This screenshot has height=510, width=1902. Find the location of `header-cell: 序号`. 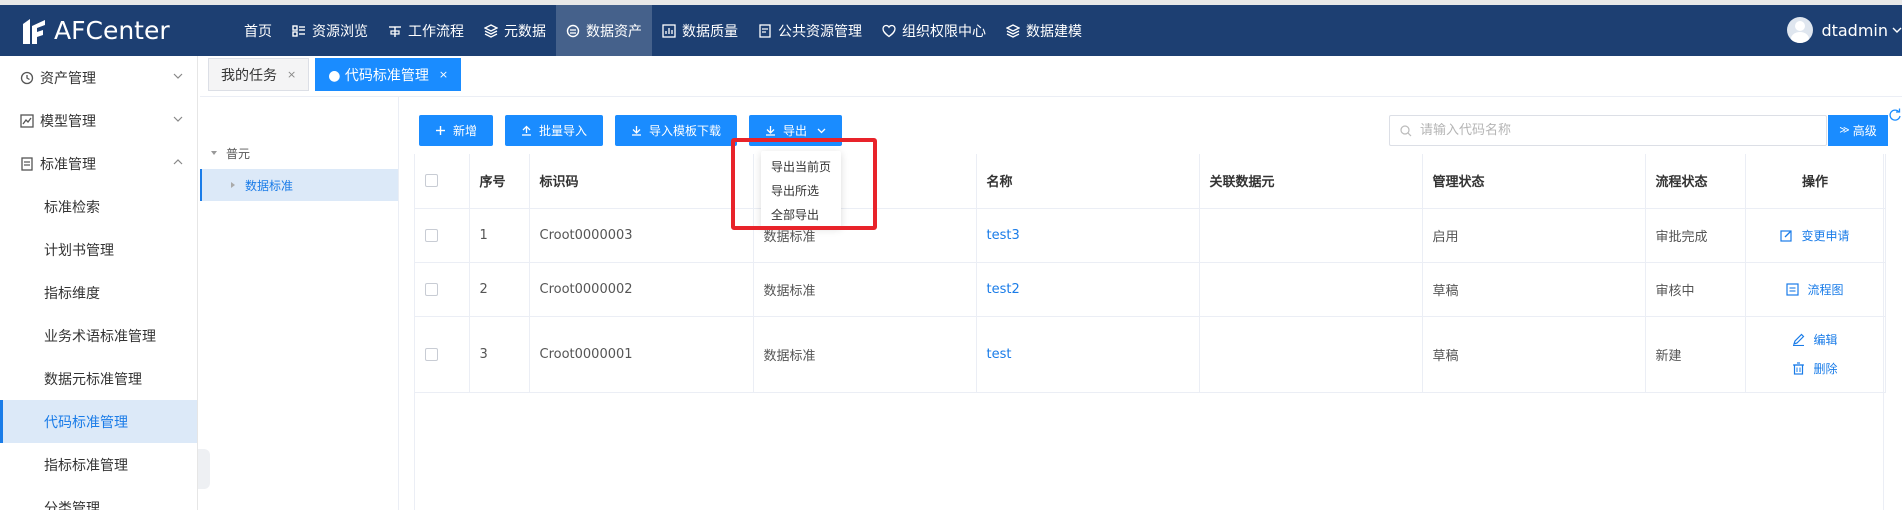

header-cell: 序号 is located at coordinates (499, 181).